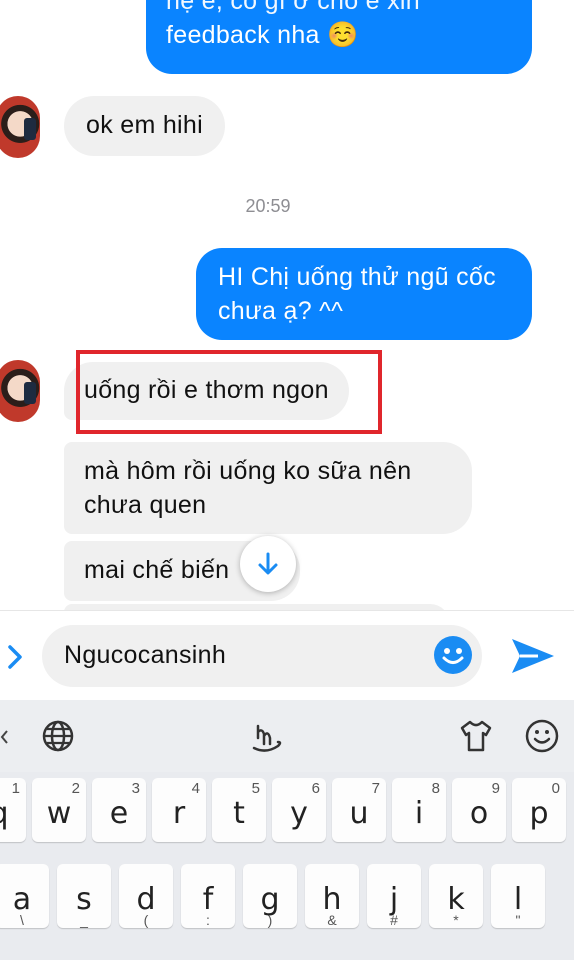 The image size is (574, 960). Describe the element at coordinates (179, 813) in the screenshot. I see `key-label: r` at that location.